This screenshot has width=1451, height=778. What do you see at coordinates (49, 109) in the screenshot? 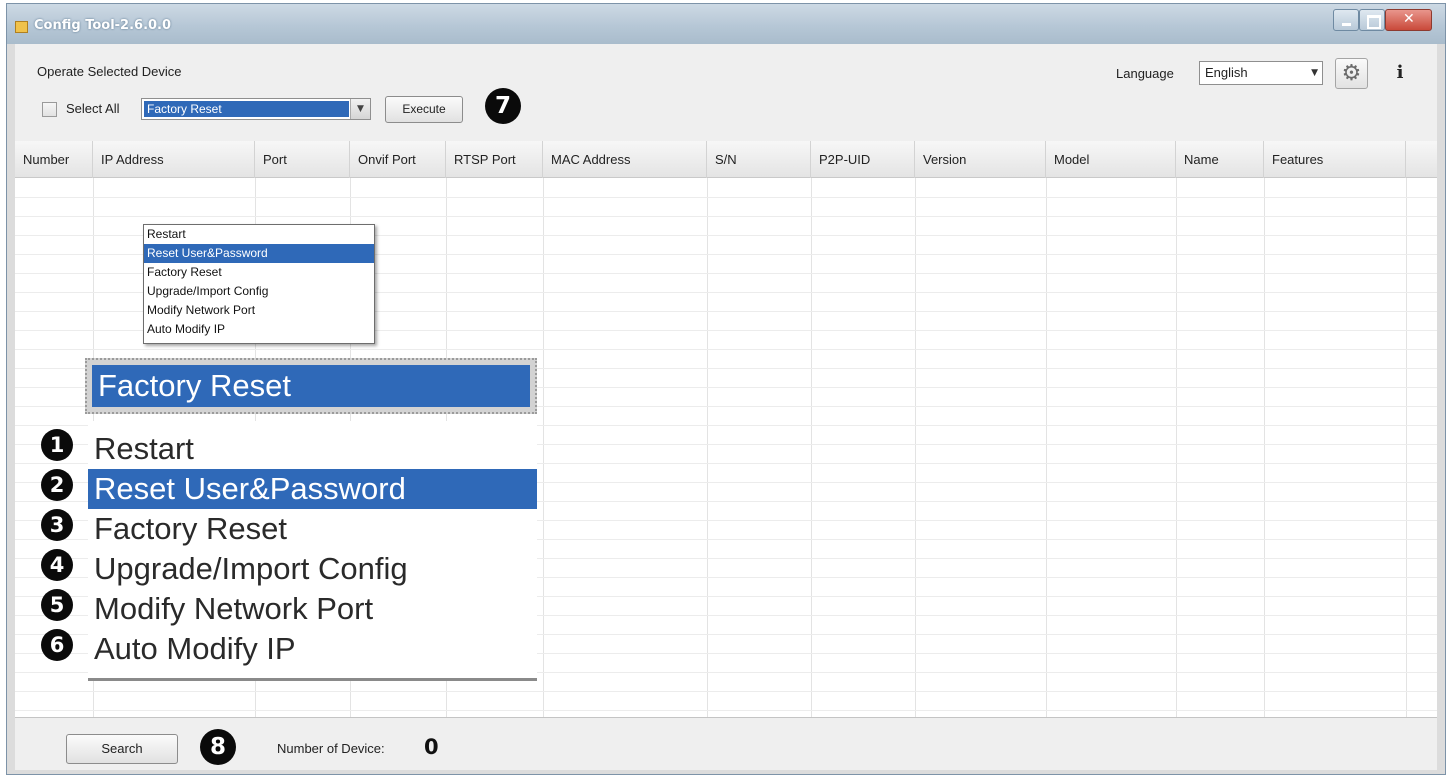
I see `select-all-checkbox` at bounding box center [49, 109].